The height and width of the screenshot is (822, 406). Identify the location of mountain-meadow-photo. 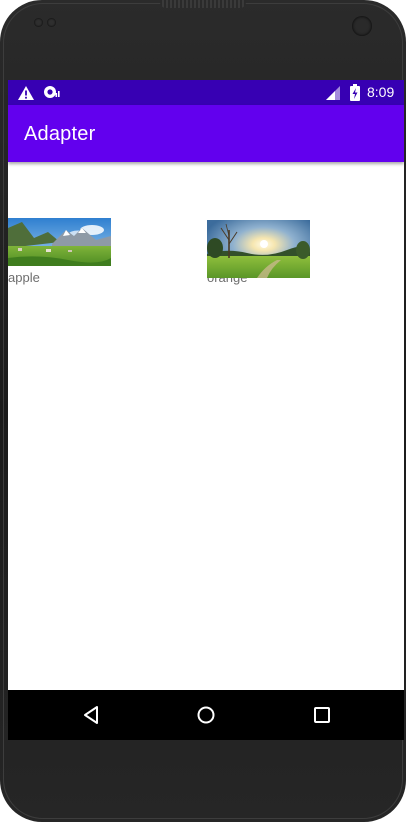
(59, 242).